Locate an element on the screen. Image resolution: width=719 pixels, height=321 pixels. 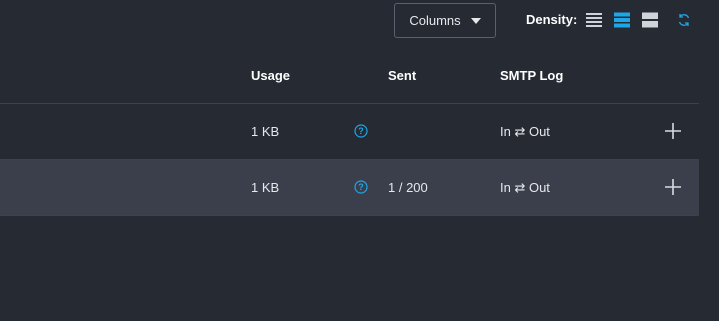
column-header-usage: Usage is located at coordinates (270, 75).